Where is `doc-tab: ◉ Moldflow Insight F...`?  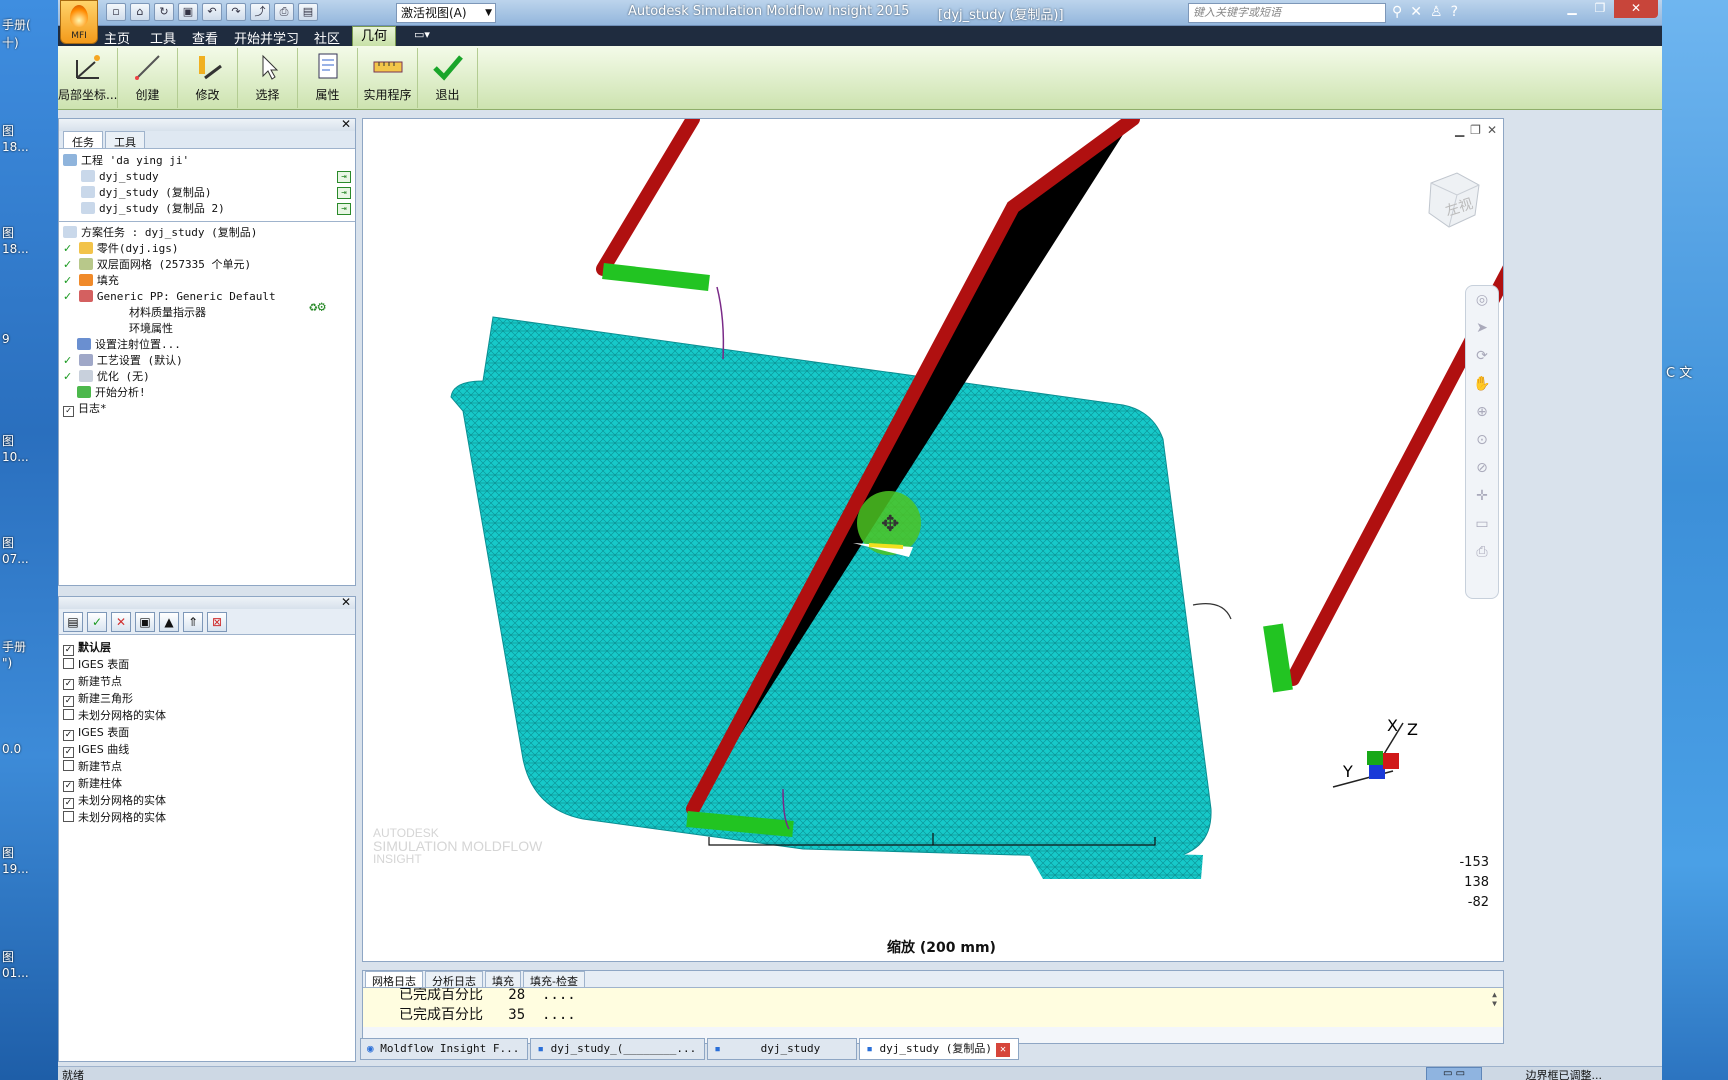 doc-tab: ◉ Moldflow Insight F... is located at coordinates (444, 1049).